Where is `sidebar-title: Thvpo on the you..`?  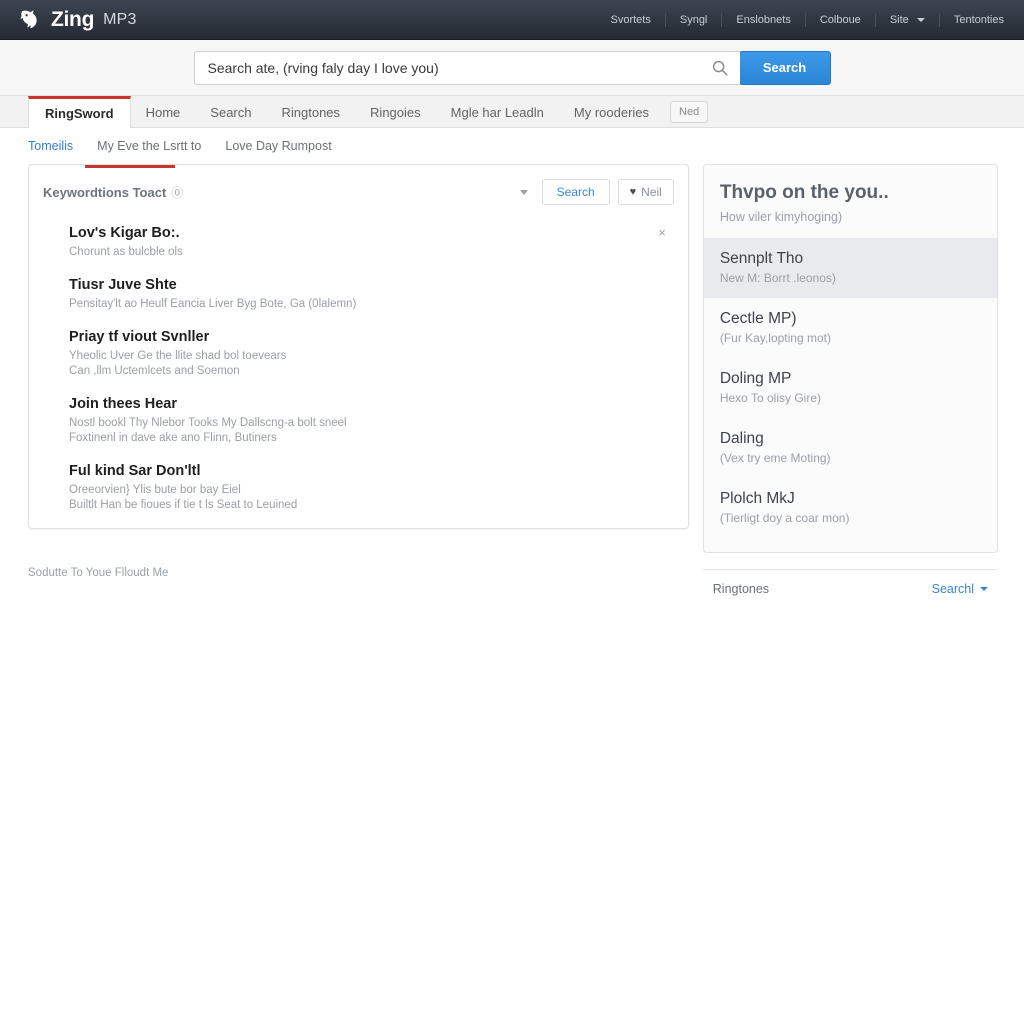 sidebar-title: Thvpo on the you.. is located at coordinates (804, 192).